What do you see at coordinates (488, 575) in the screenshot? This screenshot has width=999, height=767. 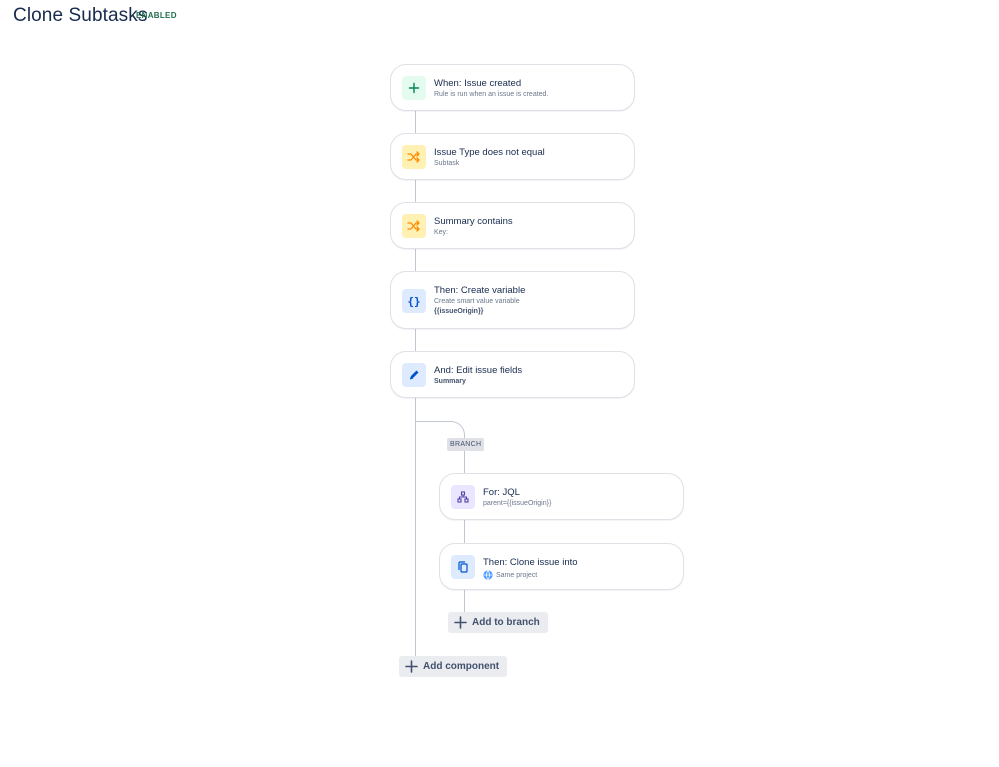 I see `project-avatar-icon` at bounding box center [488, 575].